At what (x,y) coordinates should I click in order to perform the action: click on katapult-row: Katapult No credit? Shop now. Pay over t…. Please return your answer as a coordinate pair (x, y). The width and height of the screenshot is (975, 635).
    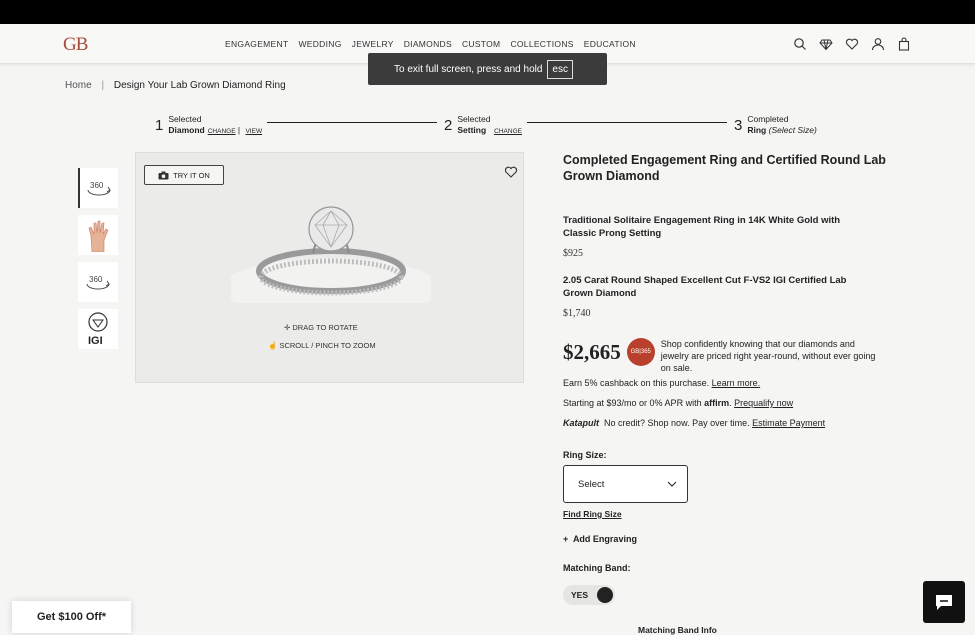
    Looking at the image, I should click on (694, 423).